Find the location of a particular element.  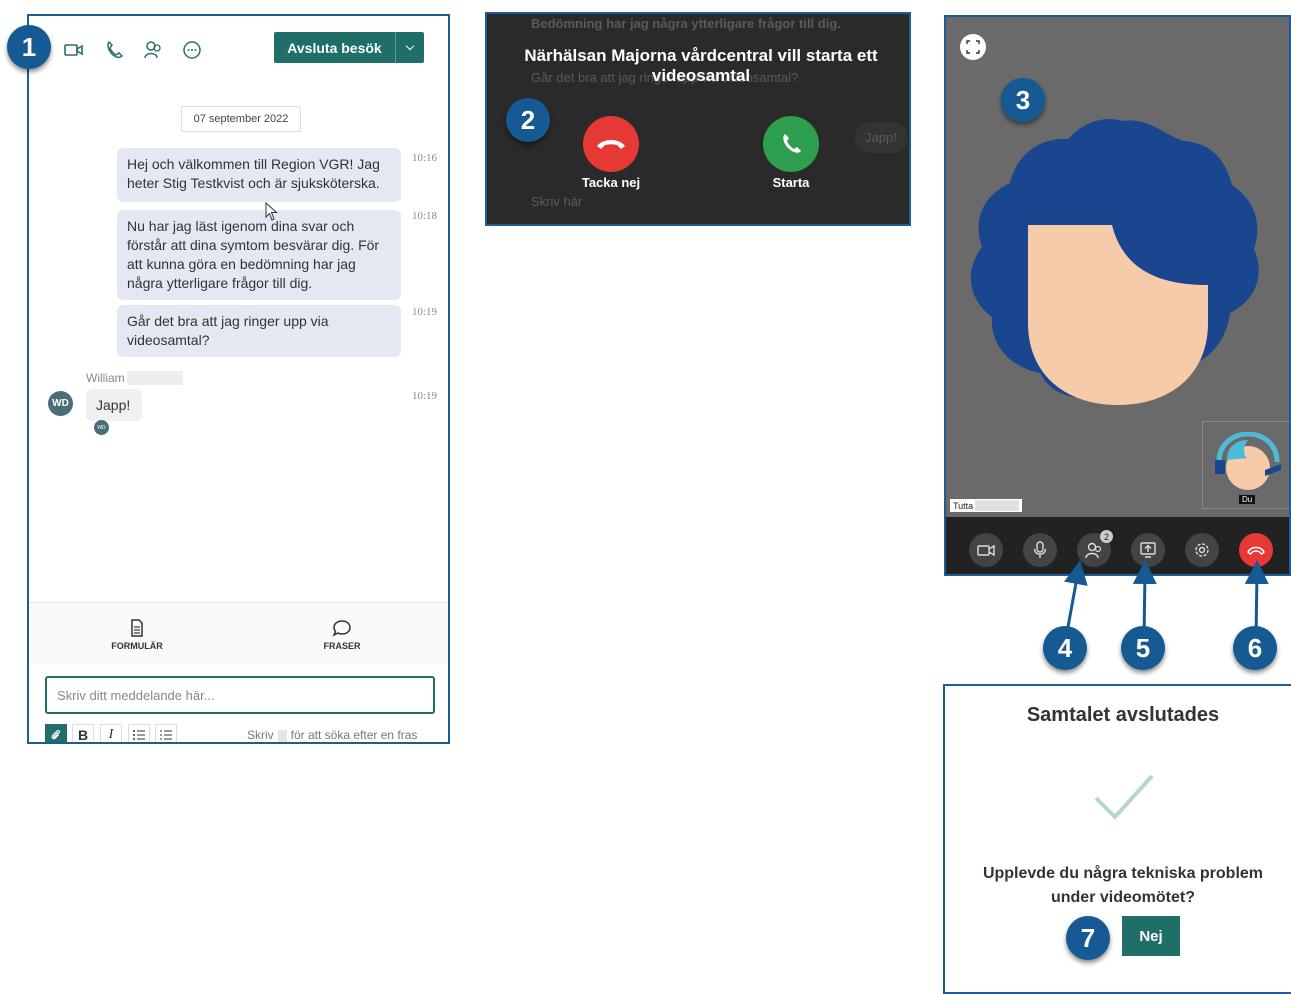

mouse-cursor-icon is located at coordinates (271, 211).